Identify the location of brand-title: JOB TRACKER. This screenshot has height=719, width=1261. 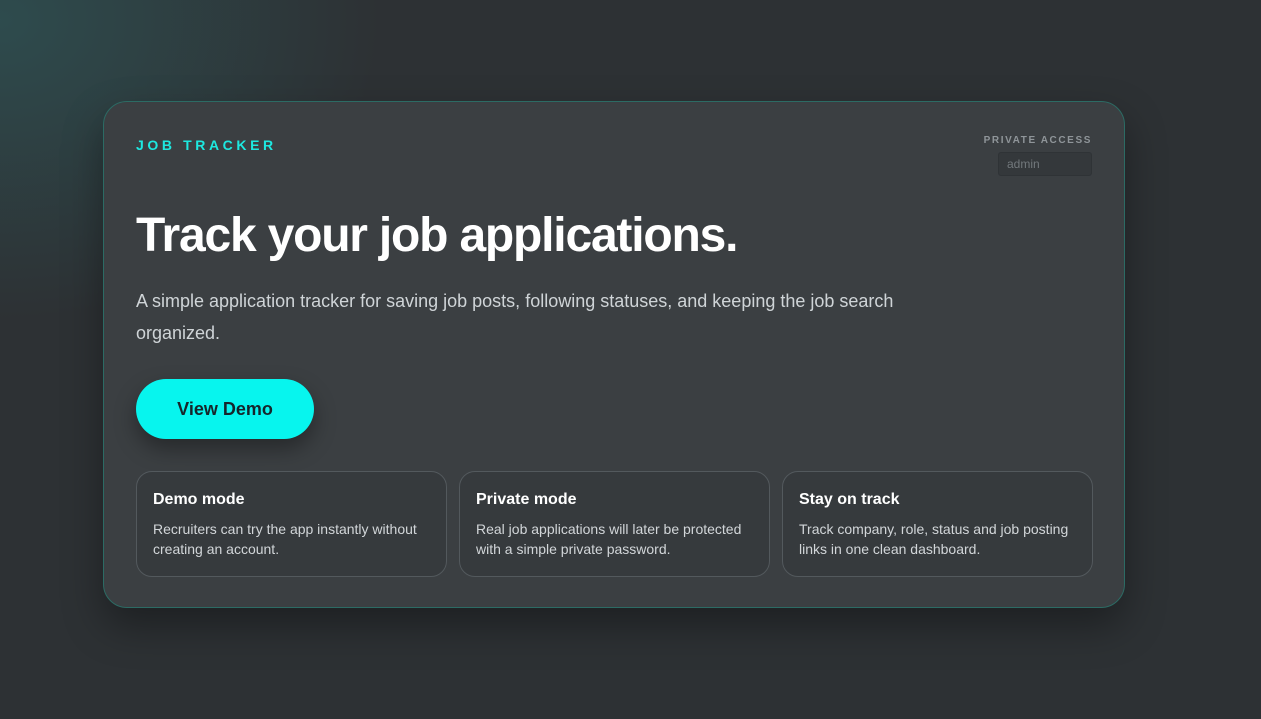
(206, 145).